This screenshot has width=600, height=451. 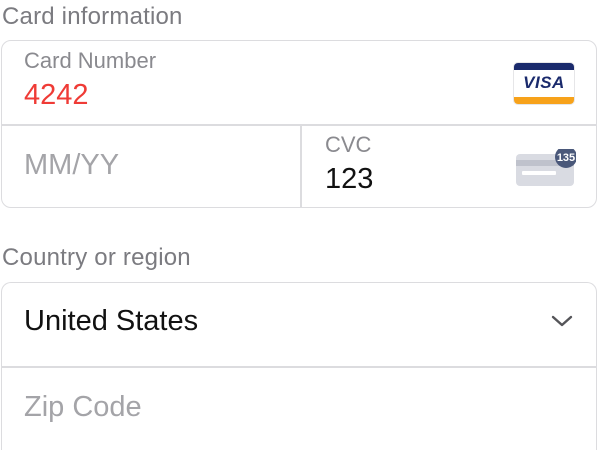 I want to click on cvc-label: CVC, so click(x=348, y=144).